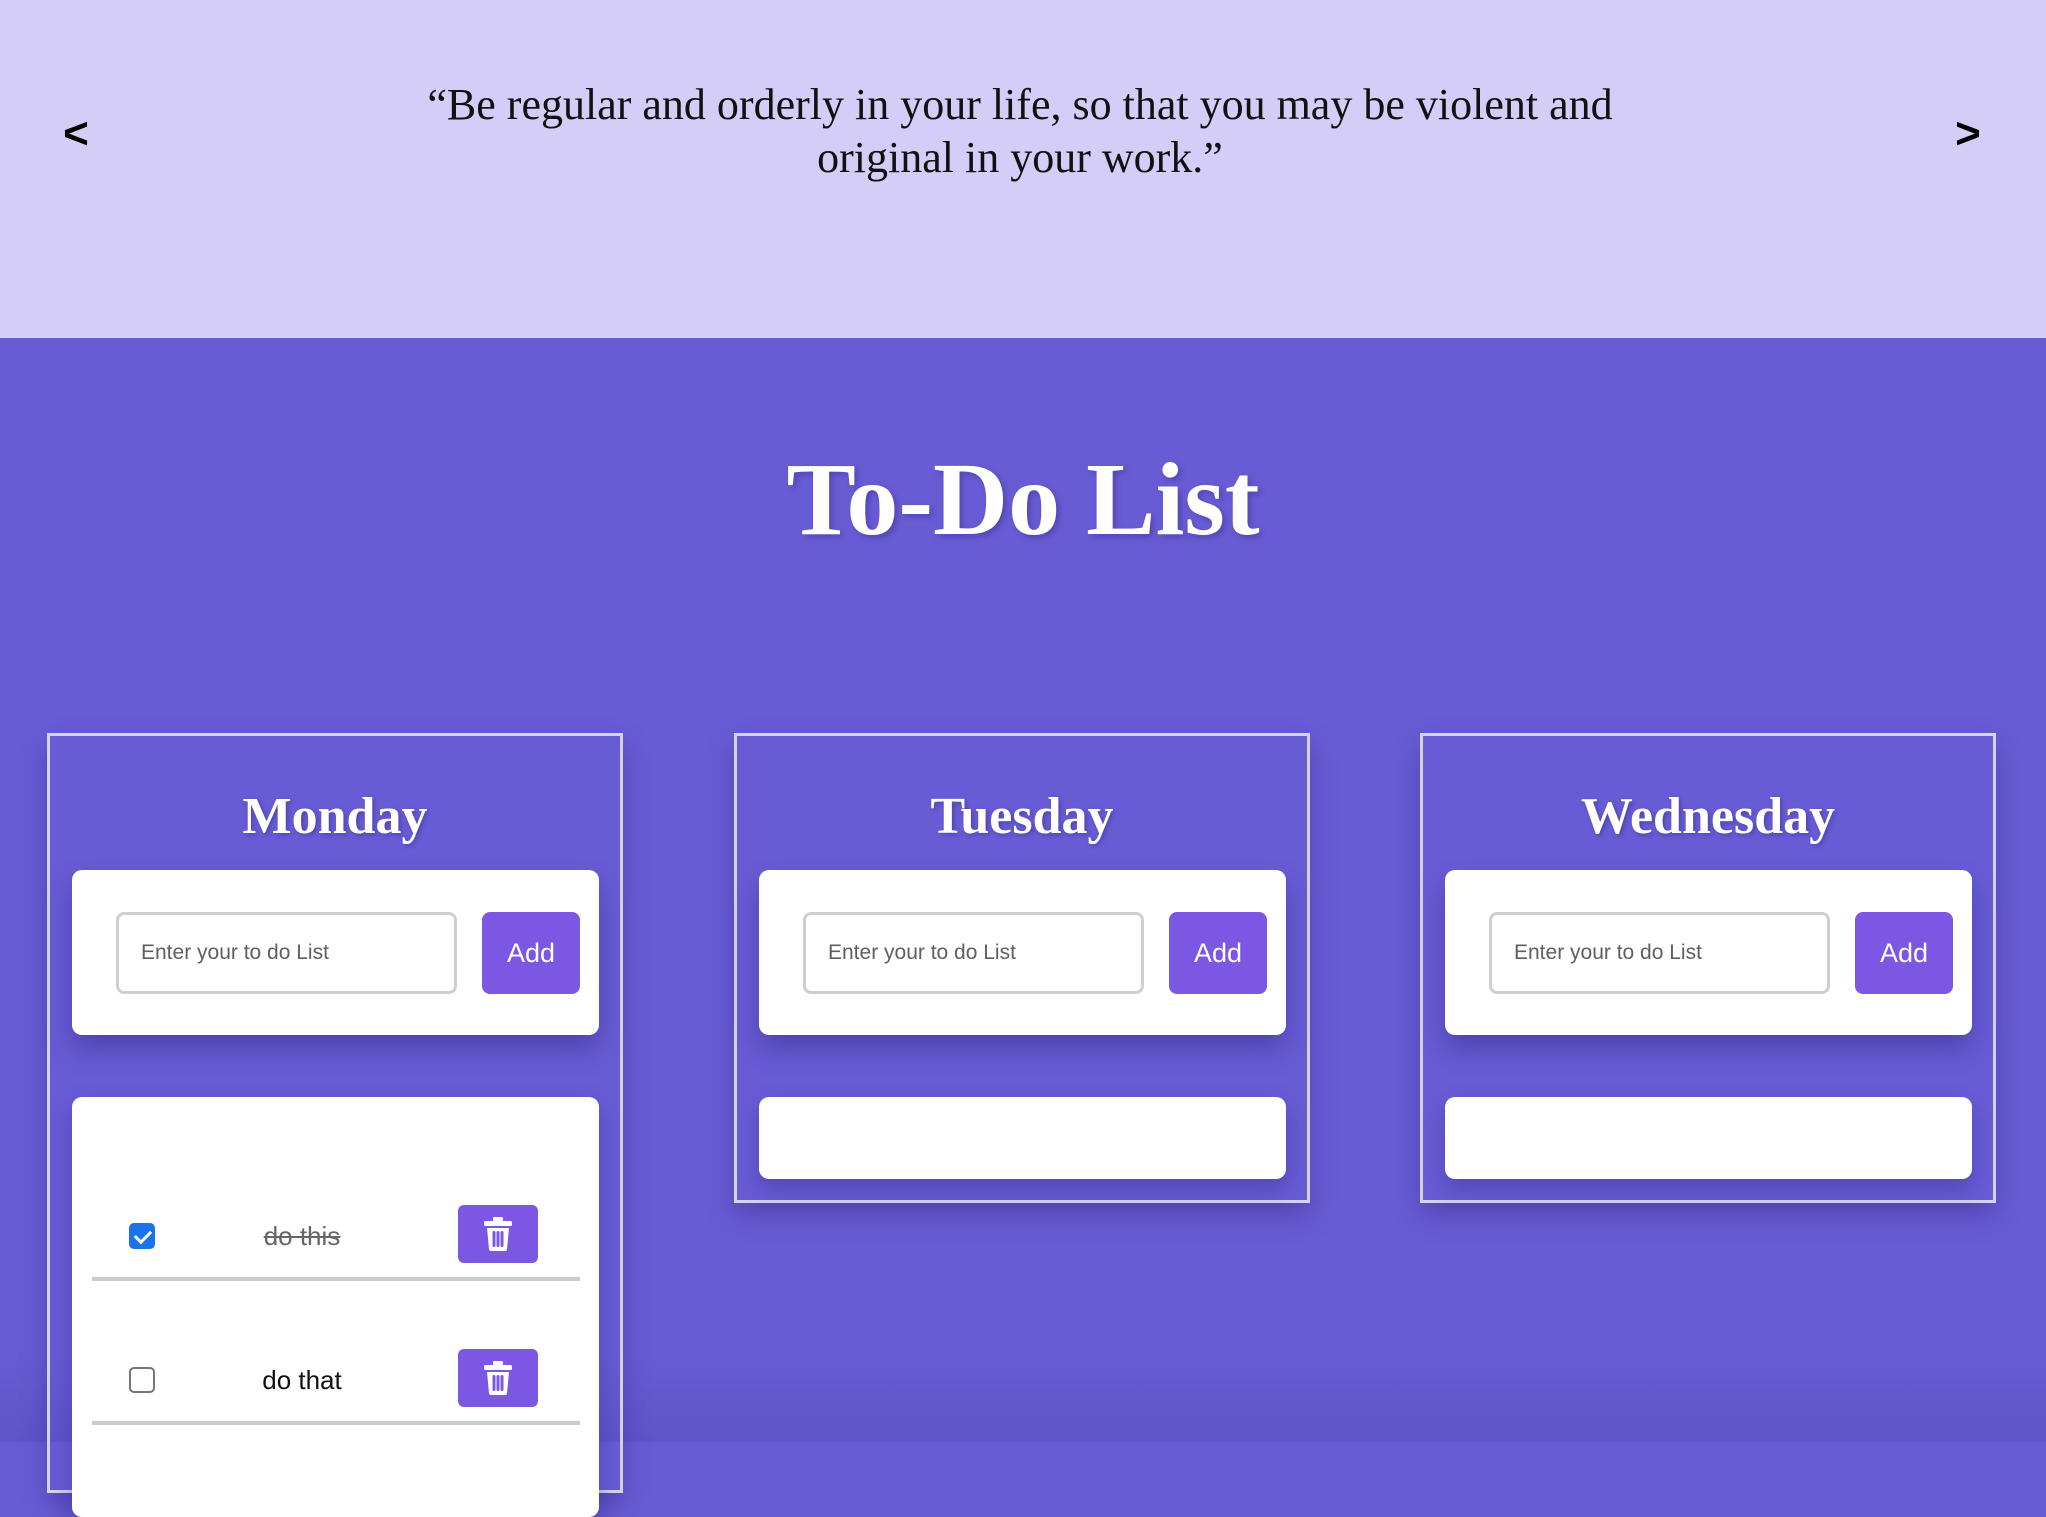  Describe the element at coordinates (335, 1307) in the screenshot. I see `todo-list: do this do that` at that location.